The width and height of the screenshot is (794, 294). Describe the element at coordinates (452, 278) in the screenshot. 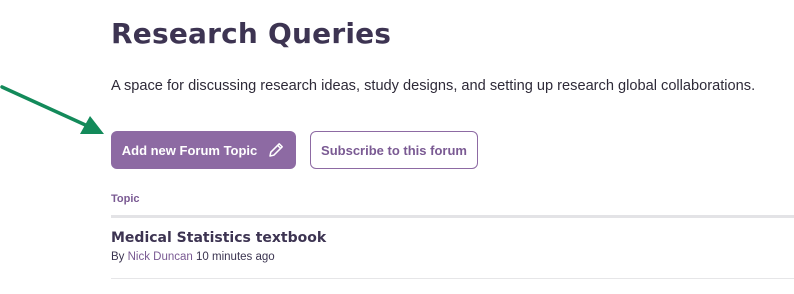

I see `row-divider` at that location.